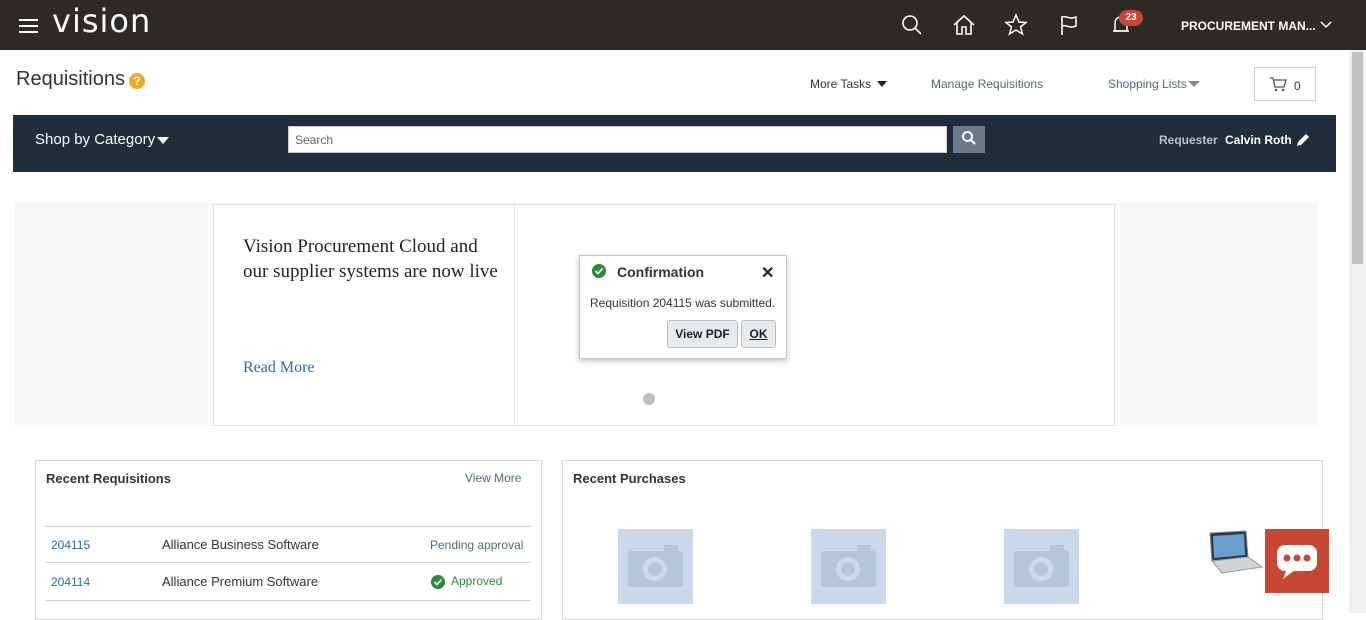  Describe the element at coordinates (438, 582) in the screenshot. I see `approved-check-icon` at that location.